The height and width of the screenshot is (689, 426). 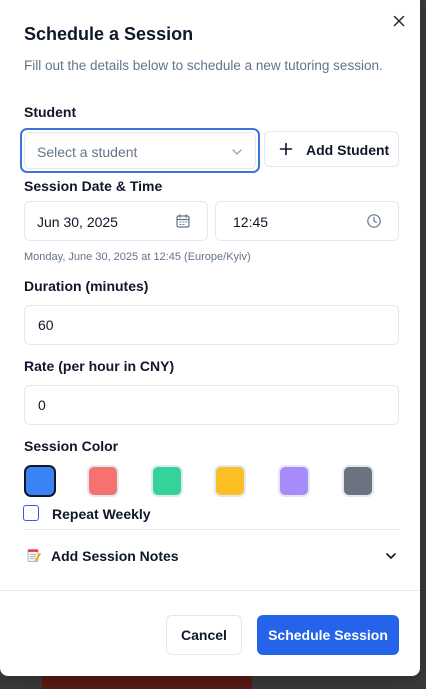 I want to click on schedule-session-button: Schedule Session, so click(x=328, y=635).